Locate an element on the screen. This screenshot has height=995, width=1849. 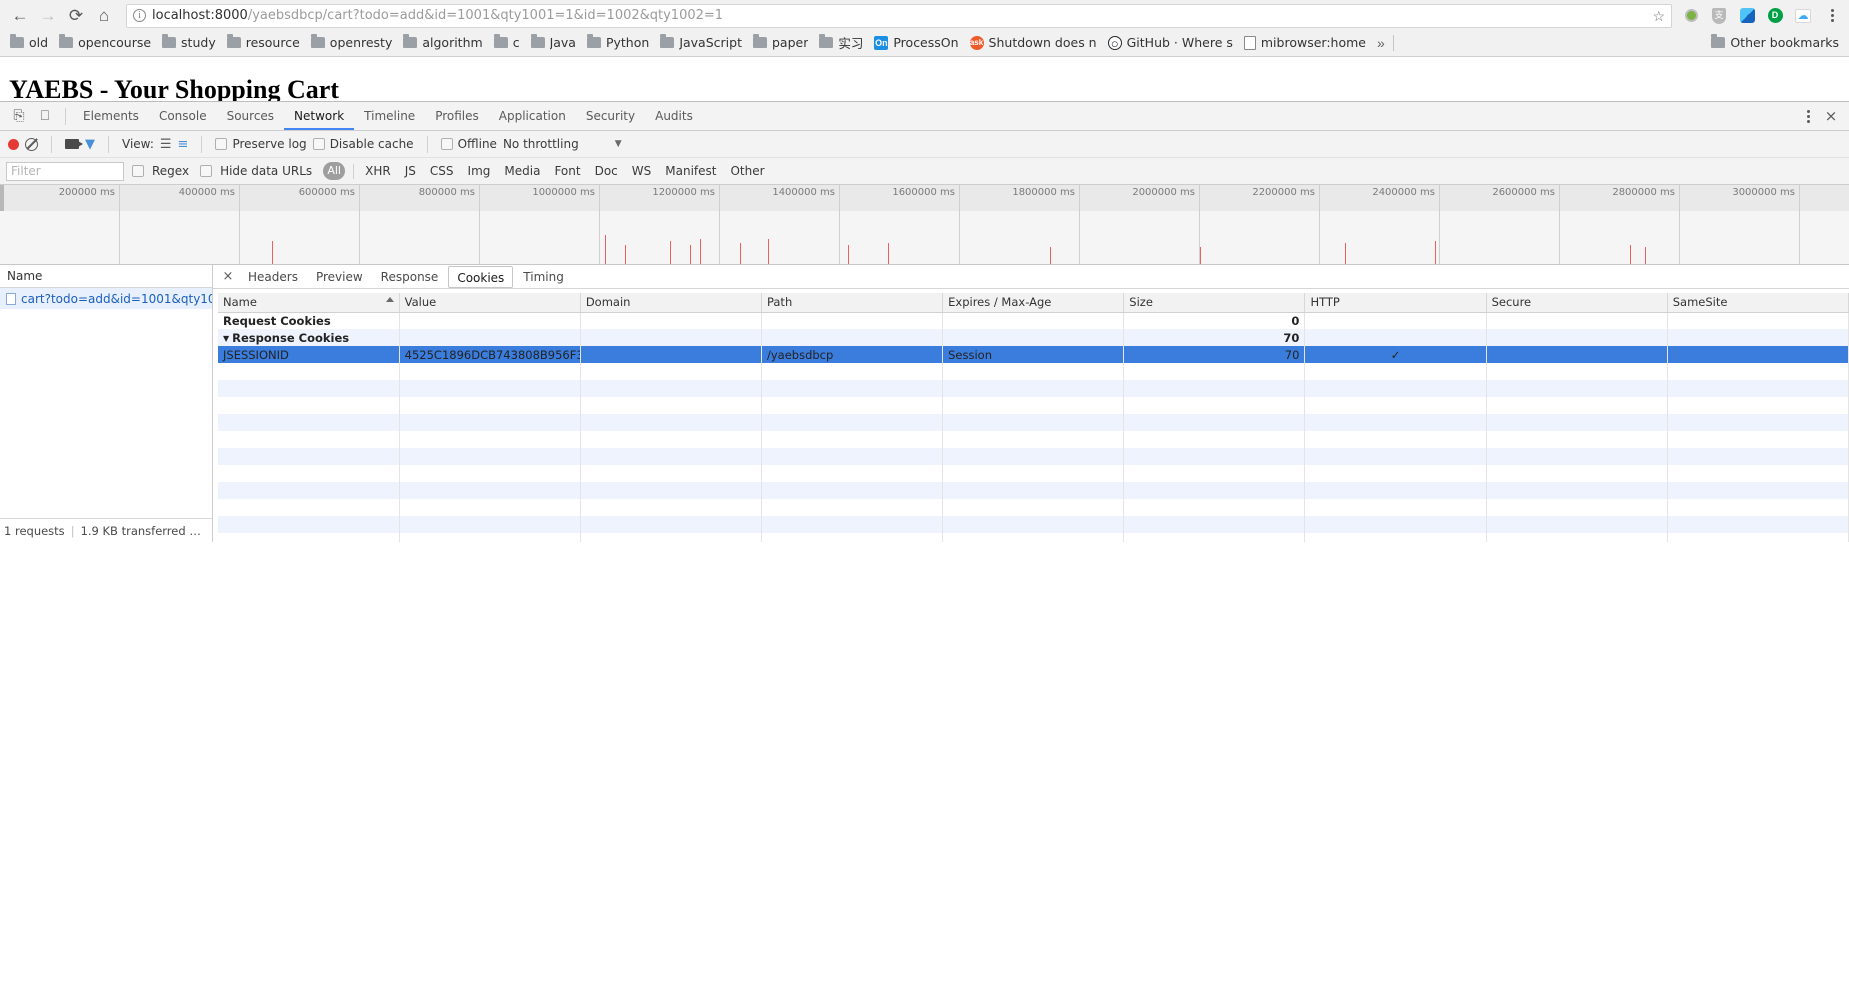
filter-type-media: Media is located at coordinates (522, 171).